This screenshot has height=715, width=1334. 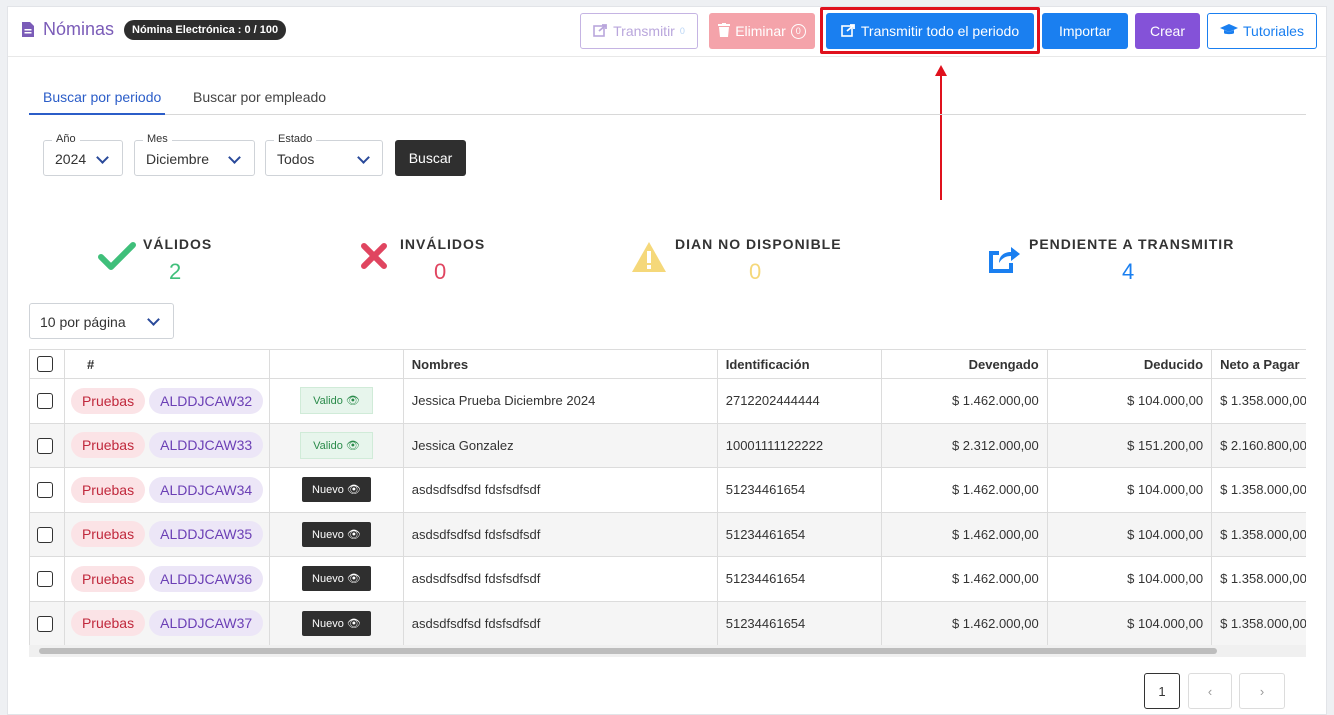 I want to click on stat-invalid-label: INVÁLIDOS, so click(x=443, y=244).